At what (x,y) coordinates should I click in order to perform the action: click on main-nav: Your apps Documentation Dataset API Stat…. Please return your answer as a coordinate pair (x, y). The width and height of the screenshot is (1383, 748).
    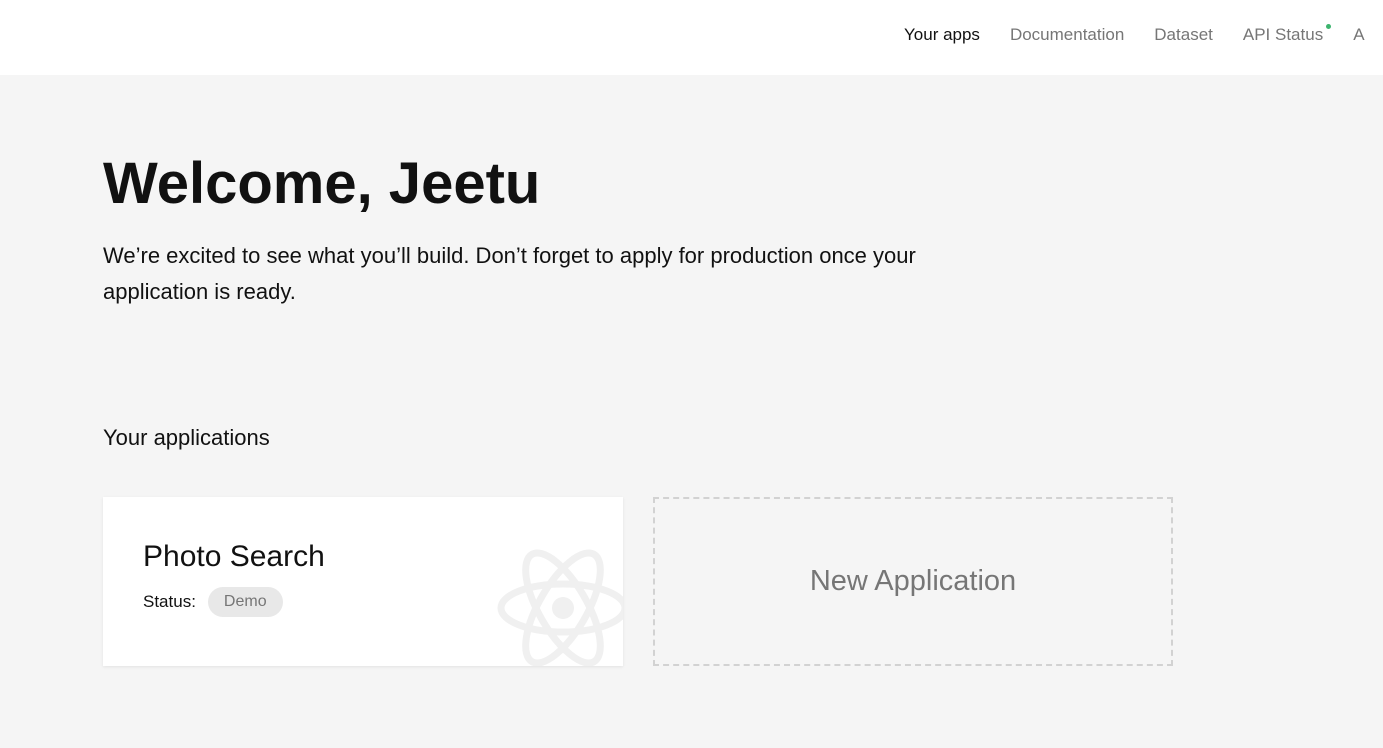
    Looking at the image, I should click on (1143, 34).